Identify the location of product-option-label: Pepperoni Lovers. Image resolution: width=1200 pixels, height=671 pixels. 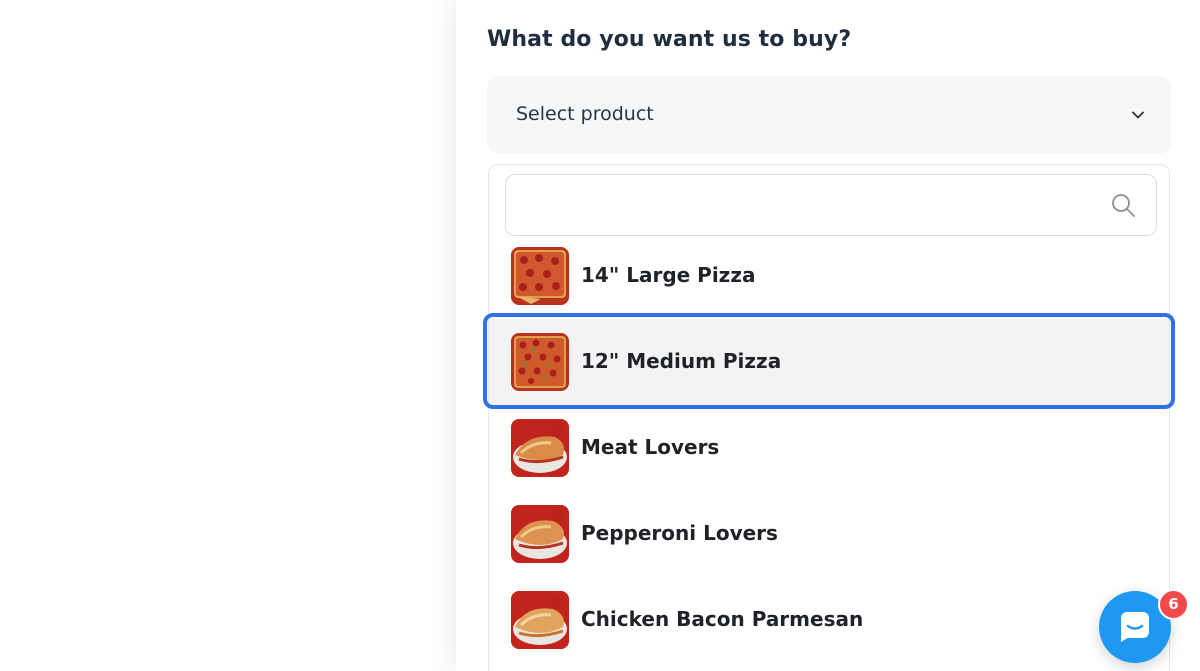
(679, 533).